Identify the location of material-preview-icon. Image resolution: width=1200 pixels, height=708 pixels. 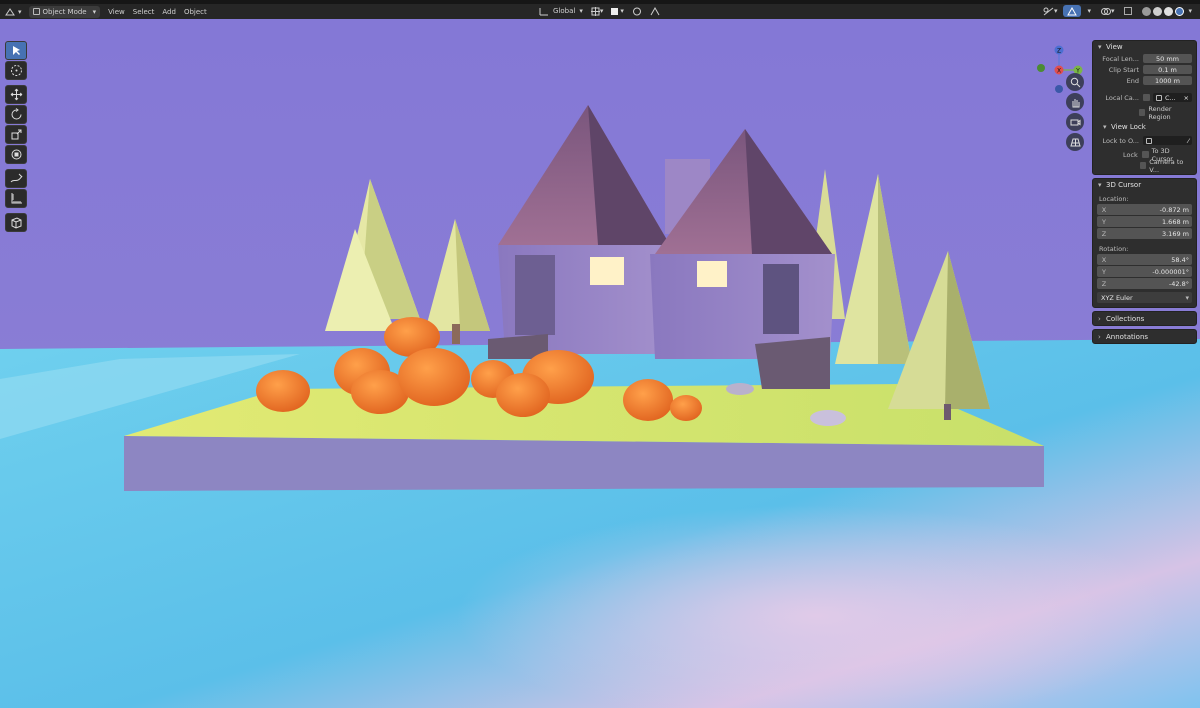
(1169, 11).